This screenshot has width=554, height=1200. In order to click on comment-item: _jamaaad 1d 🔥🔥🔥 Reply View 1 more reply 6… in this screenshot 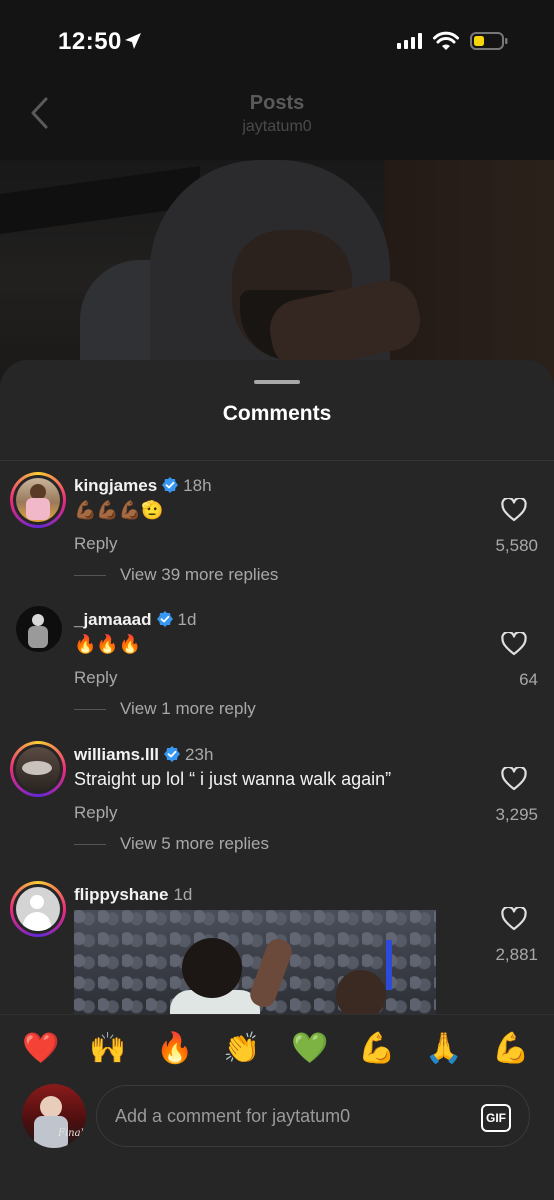, I will do `click(277, 665)`.